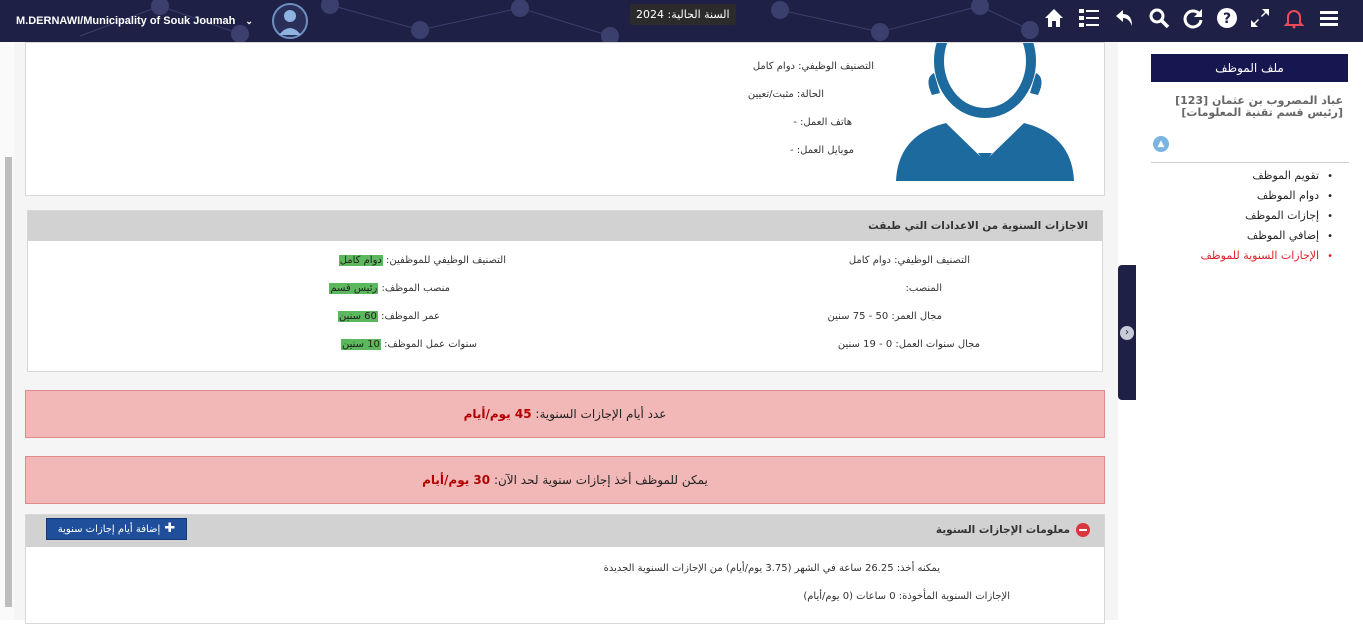 This screenshot has width=1363, height=624. I want to click on bell-icon, so click(1294, 19).